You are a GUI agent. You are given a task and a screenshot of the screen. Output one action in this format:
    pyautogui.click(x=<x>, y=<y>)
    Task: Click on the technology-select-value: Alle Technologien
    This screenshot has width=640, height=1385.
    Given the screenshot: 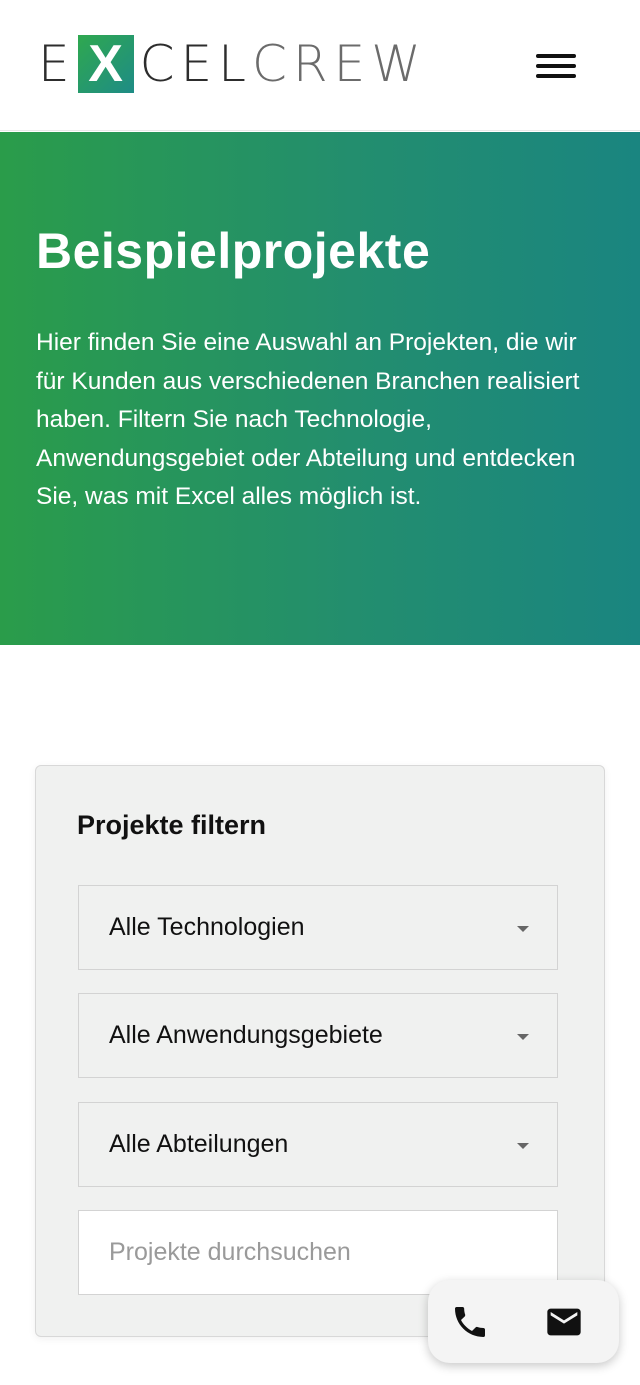 What is the action you would take?
    pyautogui.click(x=207, y=927)
    